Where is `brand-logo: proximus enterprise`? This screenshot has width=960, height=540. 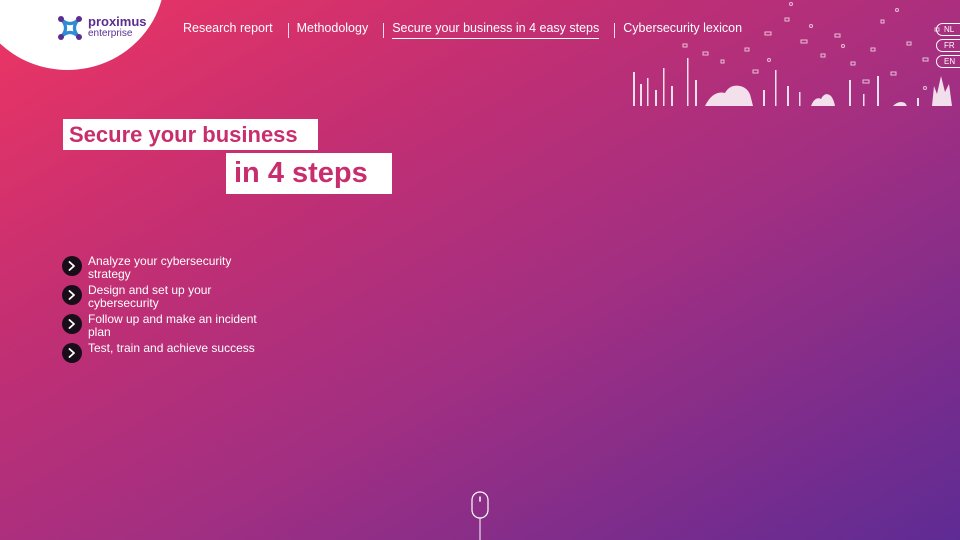
brand-logo: proximus enterprise is located at coordinates (102, 28).